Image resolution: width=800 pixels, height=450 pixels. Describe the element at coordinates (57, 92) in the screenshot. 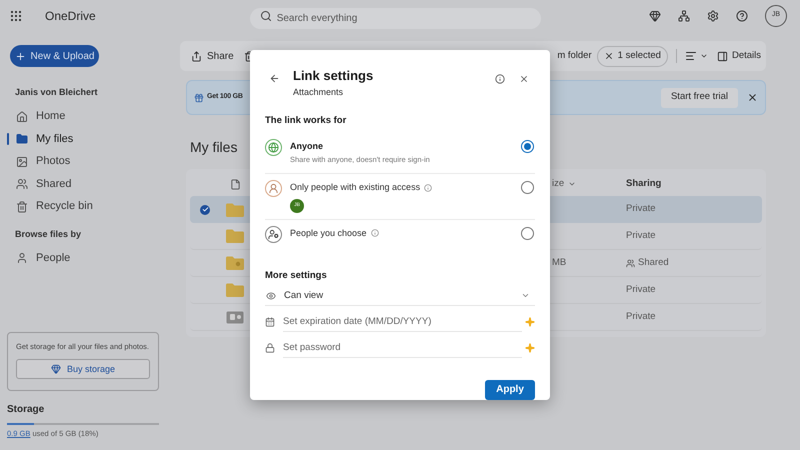

I see `user-name: Janis von Bleichert` at that location.